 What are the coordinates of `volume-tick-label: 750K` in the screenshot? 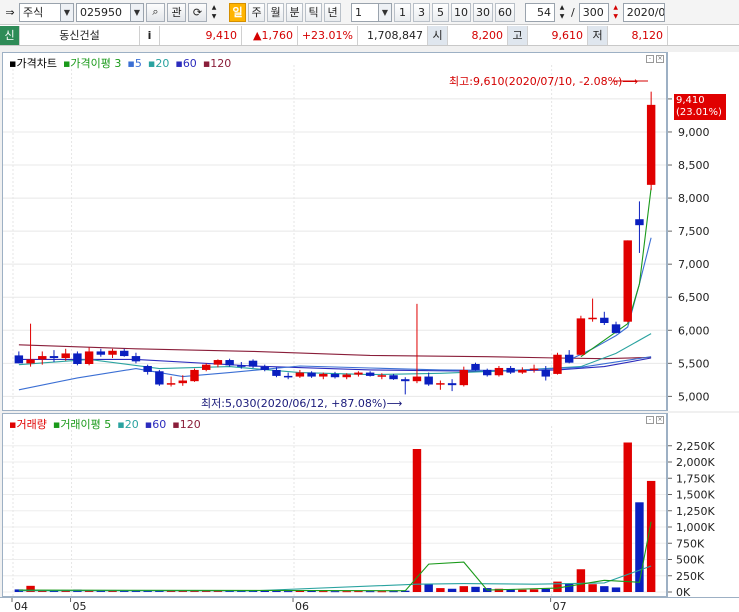 It's located at (690, 543).